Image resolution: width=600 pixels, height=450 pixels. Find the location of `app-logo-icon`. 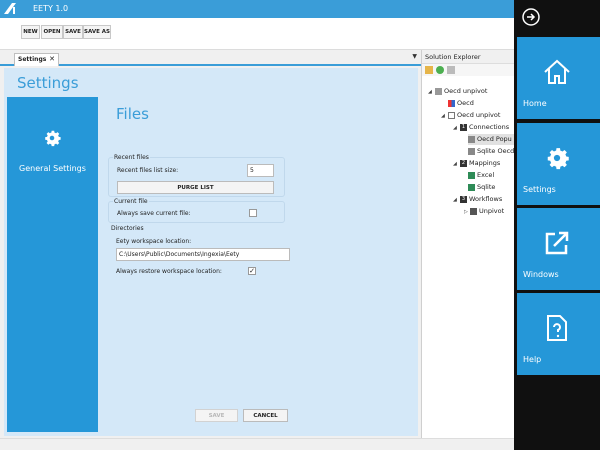

app-logo-icon is located at coordinates (10, 8).